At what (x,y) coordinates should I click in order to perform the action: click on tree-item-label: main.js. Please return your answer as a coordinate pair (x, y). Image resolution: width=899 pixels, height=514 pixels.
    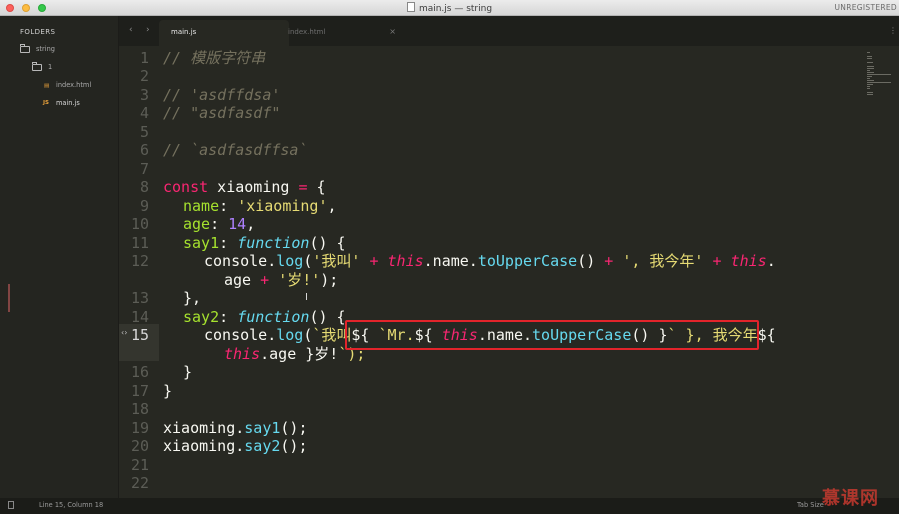
    Looking at the image, I should click on (68, 103).